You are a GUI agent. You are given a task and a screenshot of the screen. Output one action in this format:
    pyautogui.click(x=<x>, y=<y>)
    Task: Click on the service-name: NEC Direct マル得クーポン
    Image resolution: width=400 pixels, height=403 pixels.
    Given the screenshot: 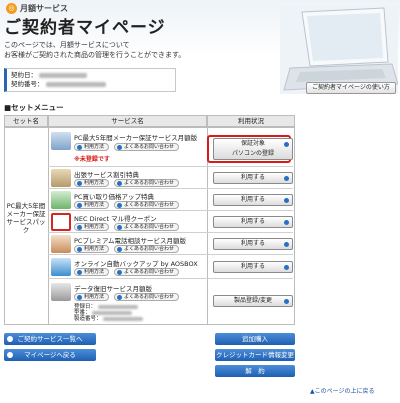 What is the action you would take?
    pyautogui.click(x=115, y=219)
    